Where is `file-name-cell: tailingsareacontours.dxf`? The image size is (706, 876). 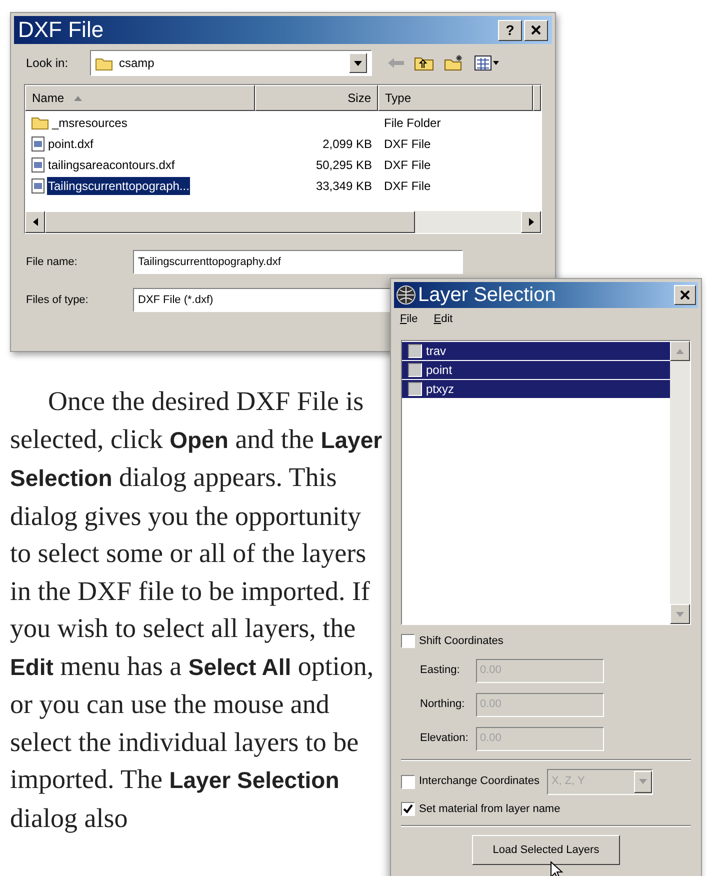 file-name-cell: tailingsareacontours.dxf is located at coordinates (111, 165).